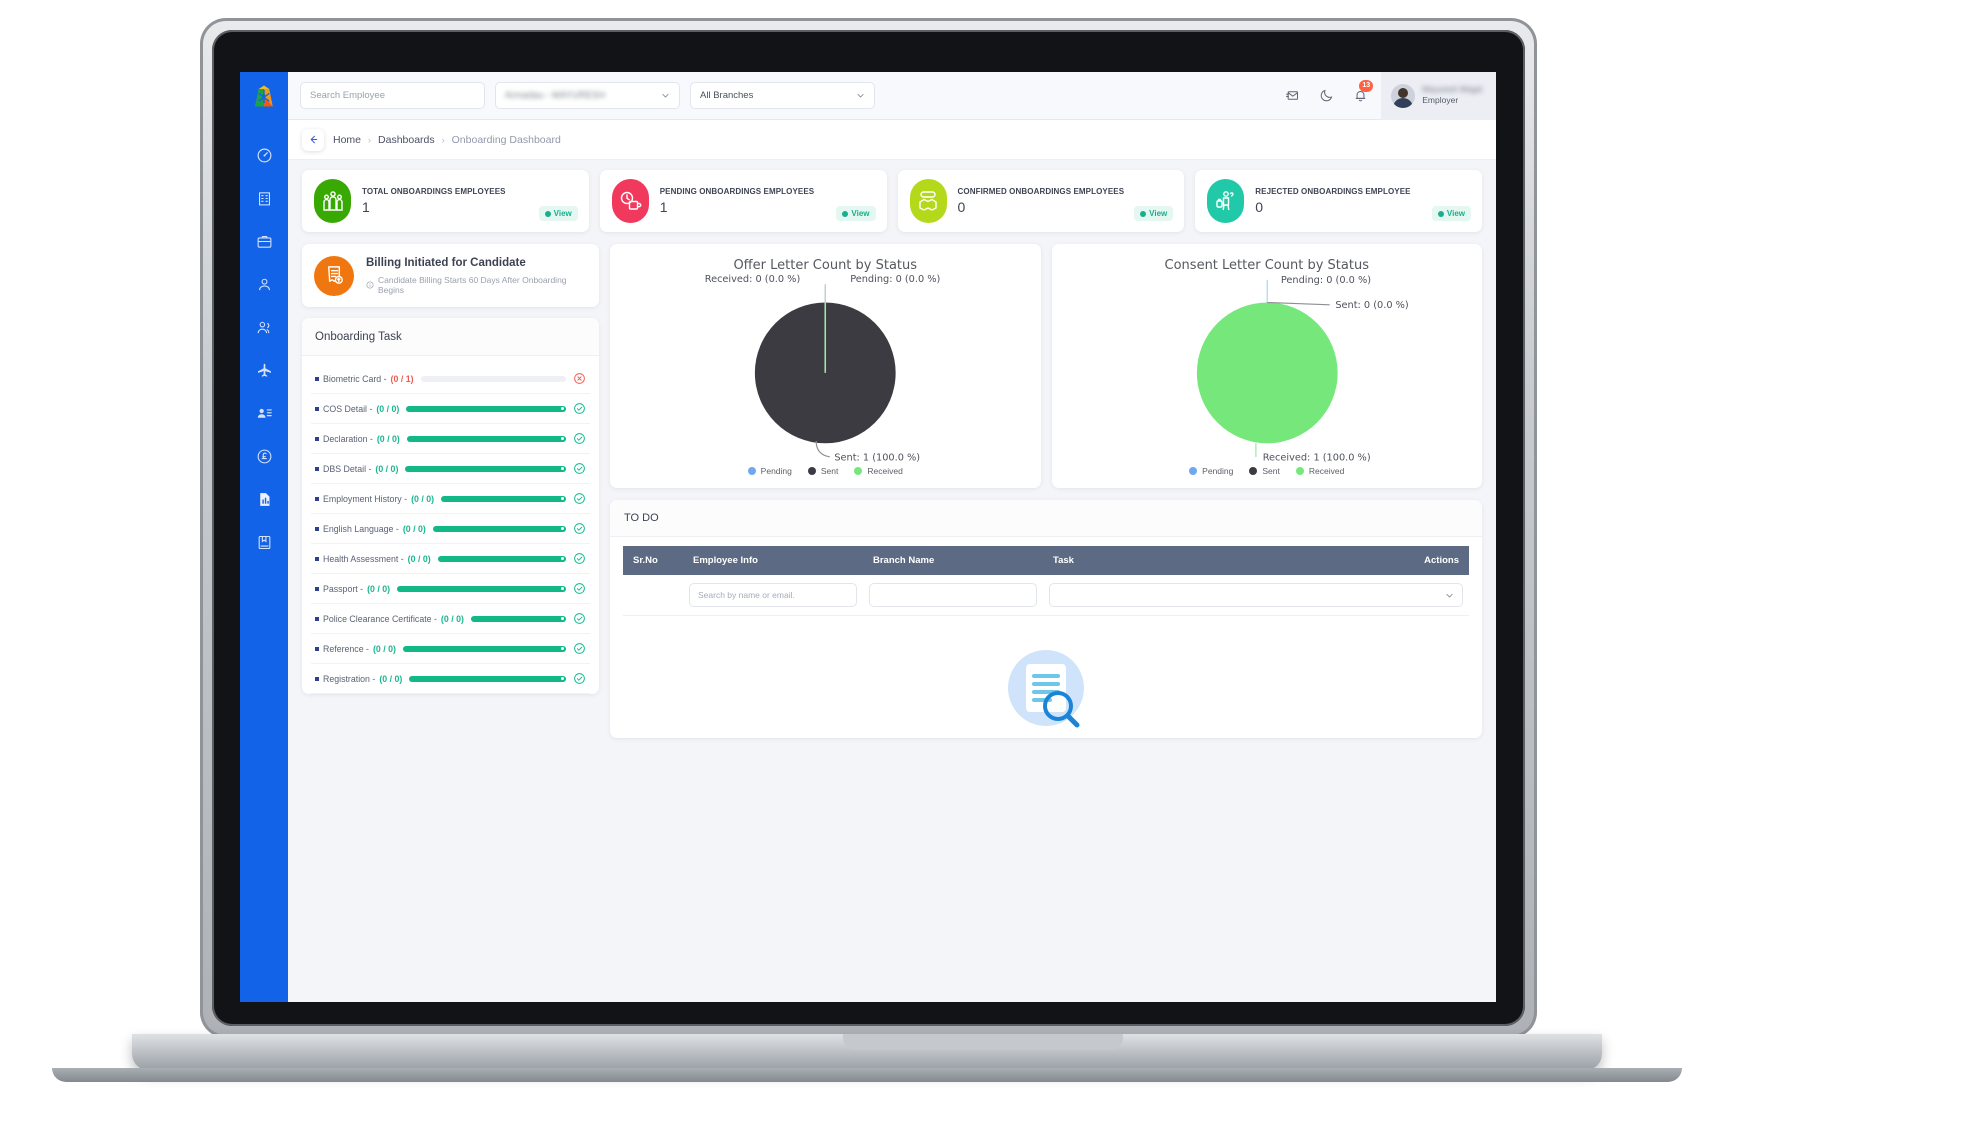 Image resolution: width=1966 pixels, height=1125 pixels. What do you see at coordinates (782, 95) in the screenshot?
I see `branch-select: All Branches` at bounding box center [782, 95].